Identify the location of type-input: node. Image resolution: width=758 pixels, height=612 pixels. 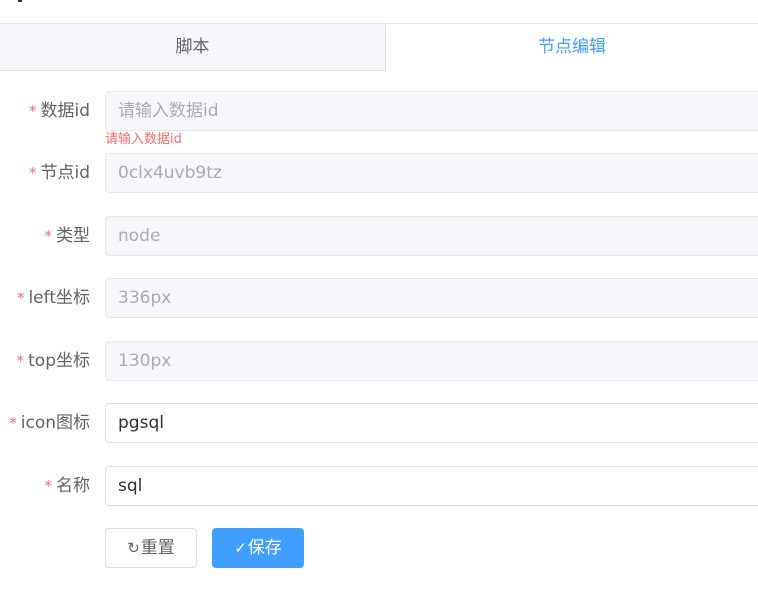
(431, 236).